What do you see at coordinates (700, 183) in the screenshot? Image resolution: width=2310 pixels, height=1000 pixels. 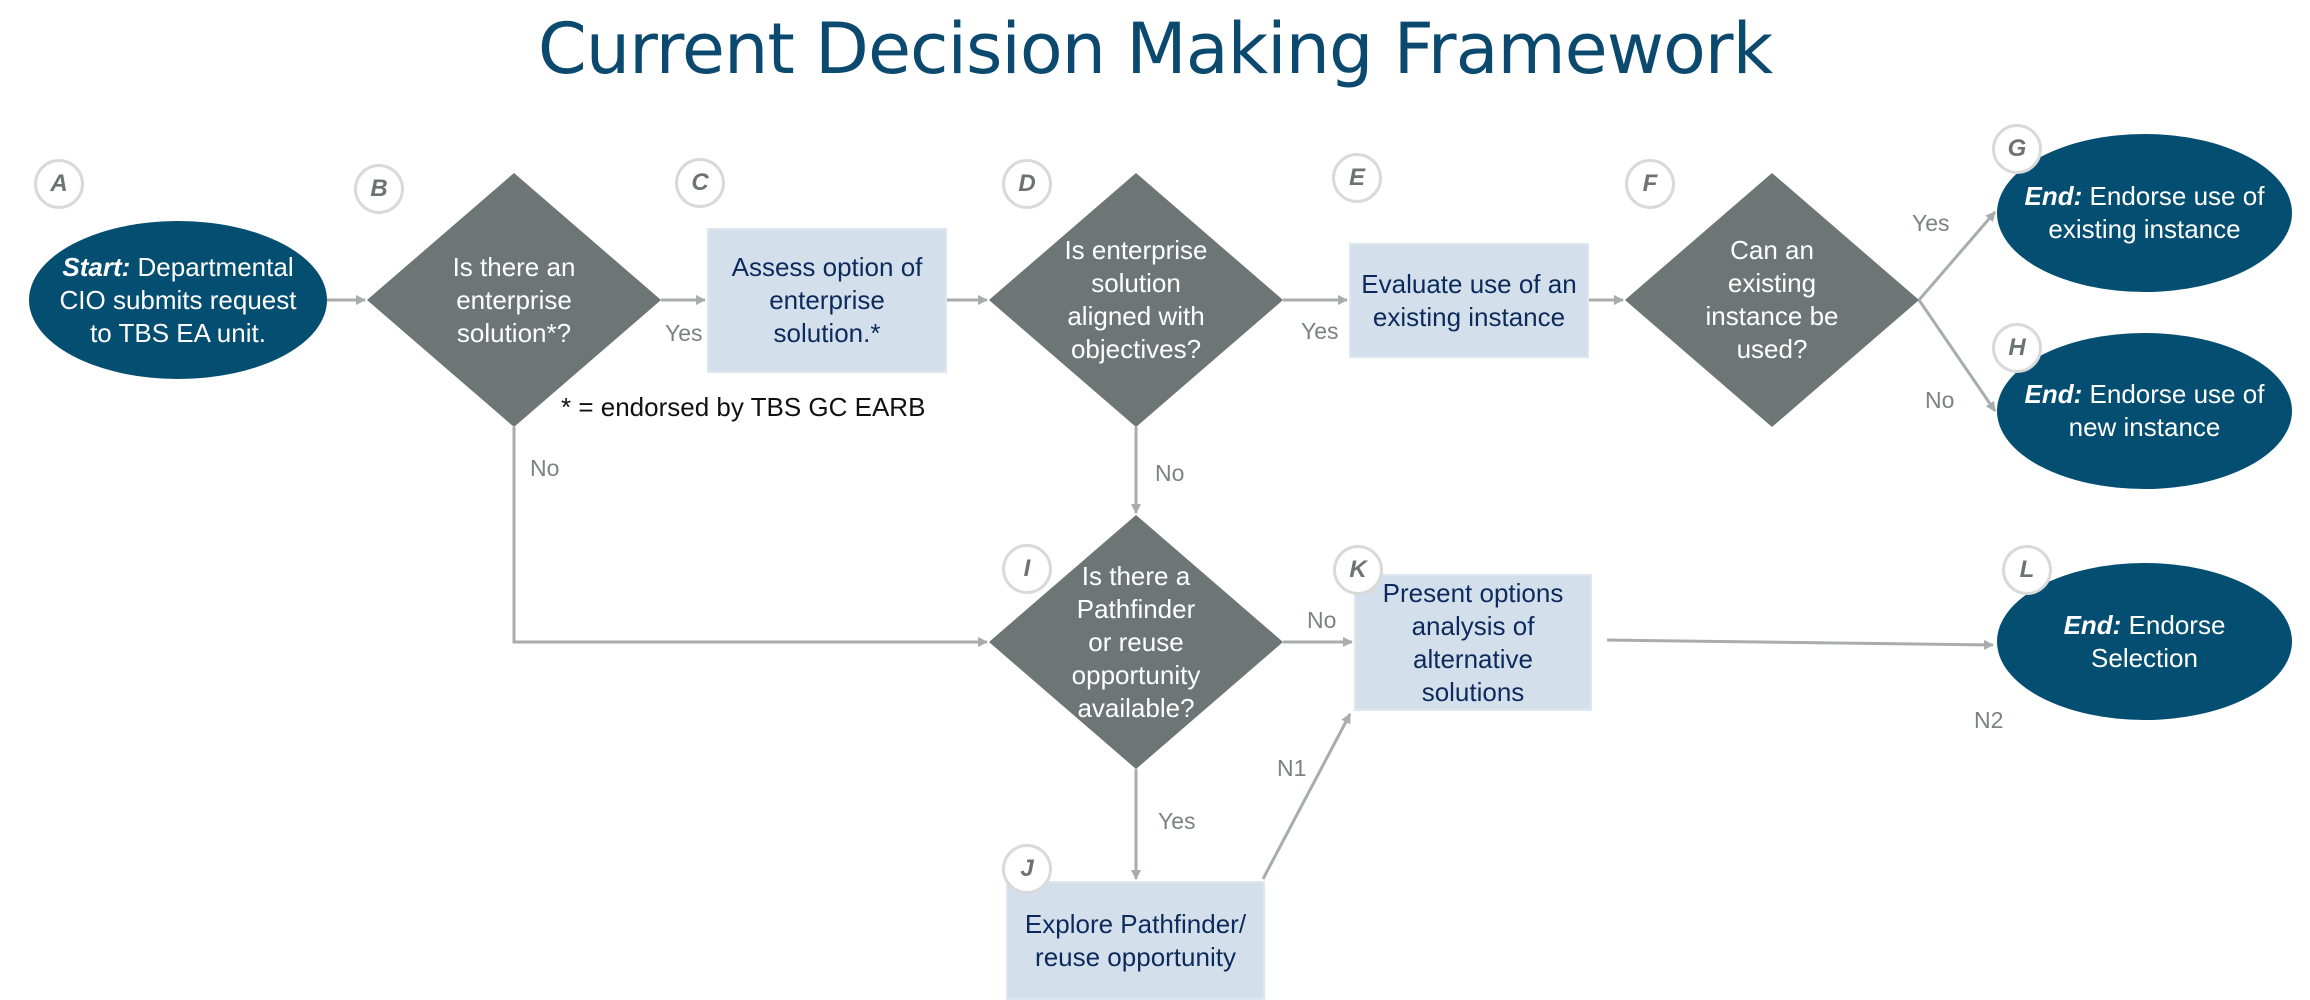 I see `badge-c: C` at bounding box center [700, 183].